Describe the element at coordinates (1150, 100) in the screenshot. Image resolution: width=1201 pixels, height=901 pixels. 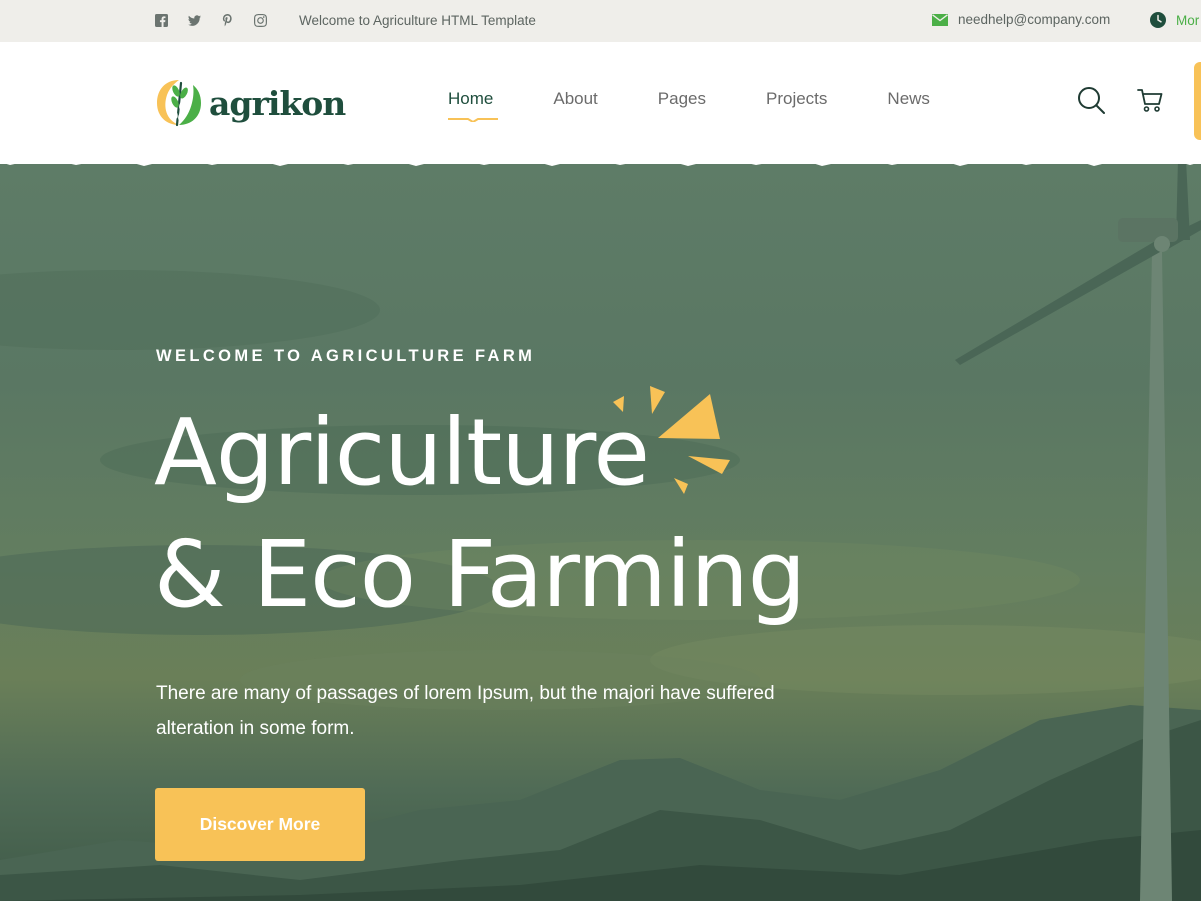
I see `cart-icon` at that location.